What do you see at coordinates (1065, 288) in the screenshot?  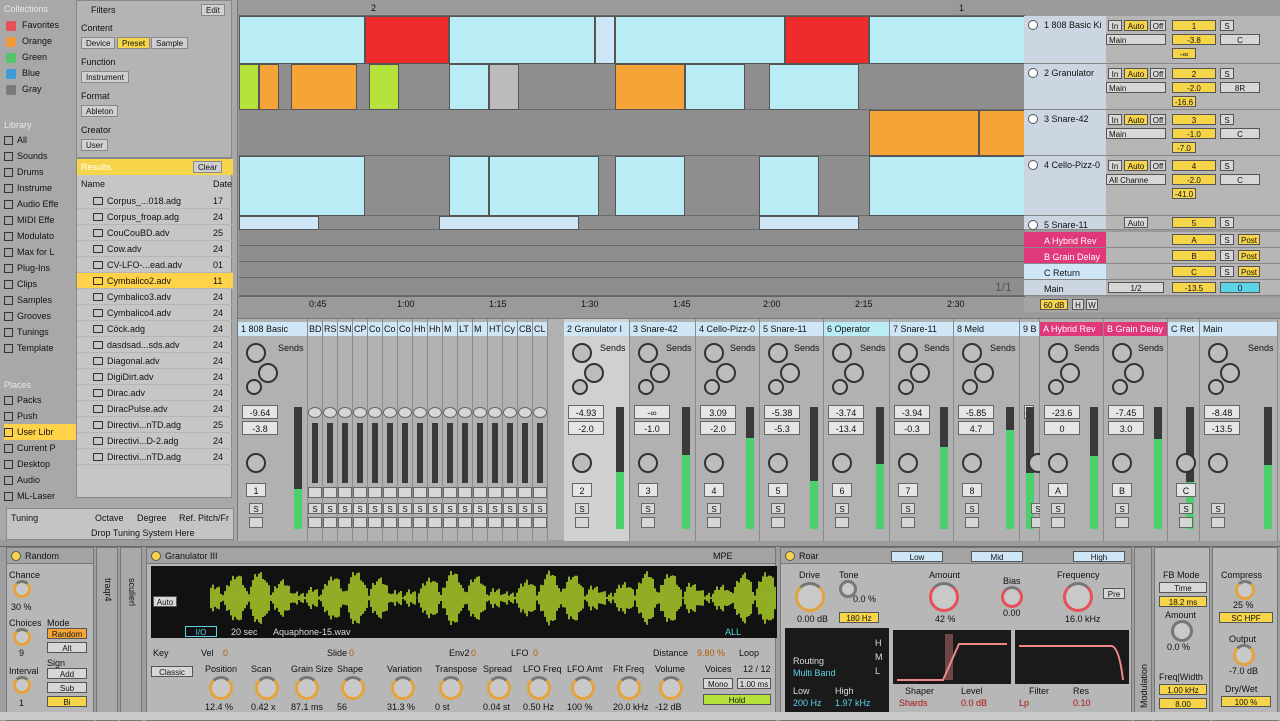 I see `main-header: Main` at bounding box center [1065, 288].